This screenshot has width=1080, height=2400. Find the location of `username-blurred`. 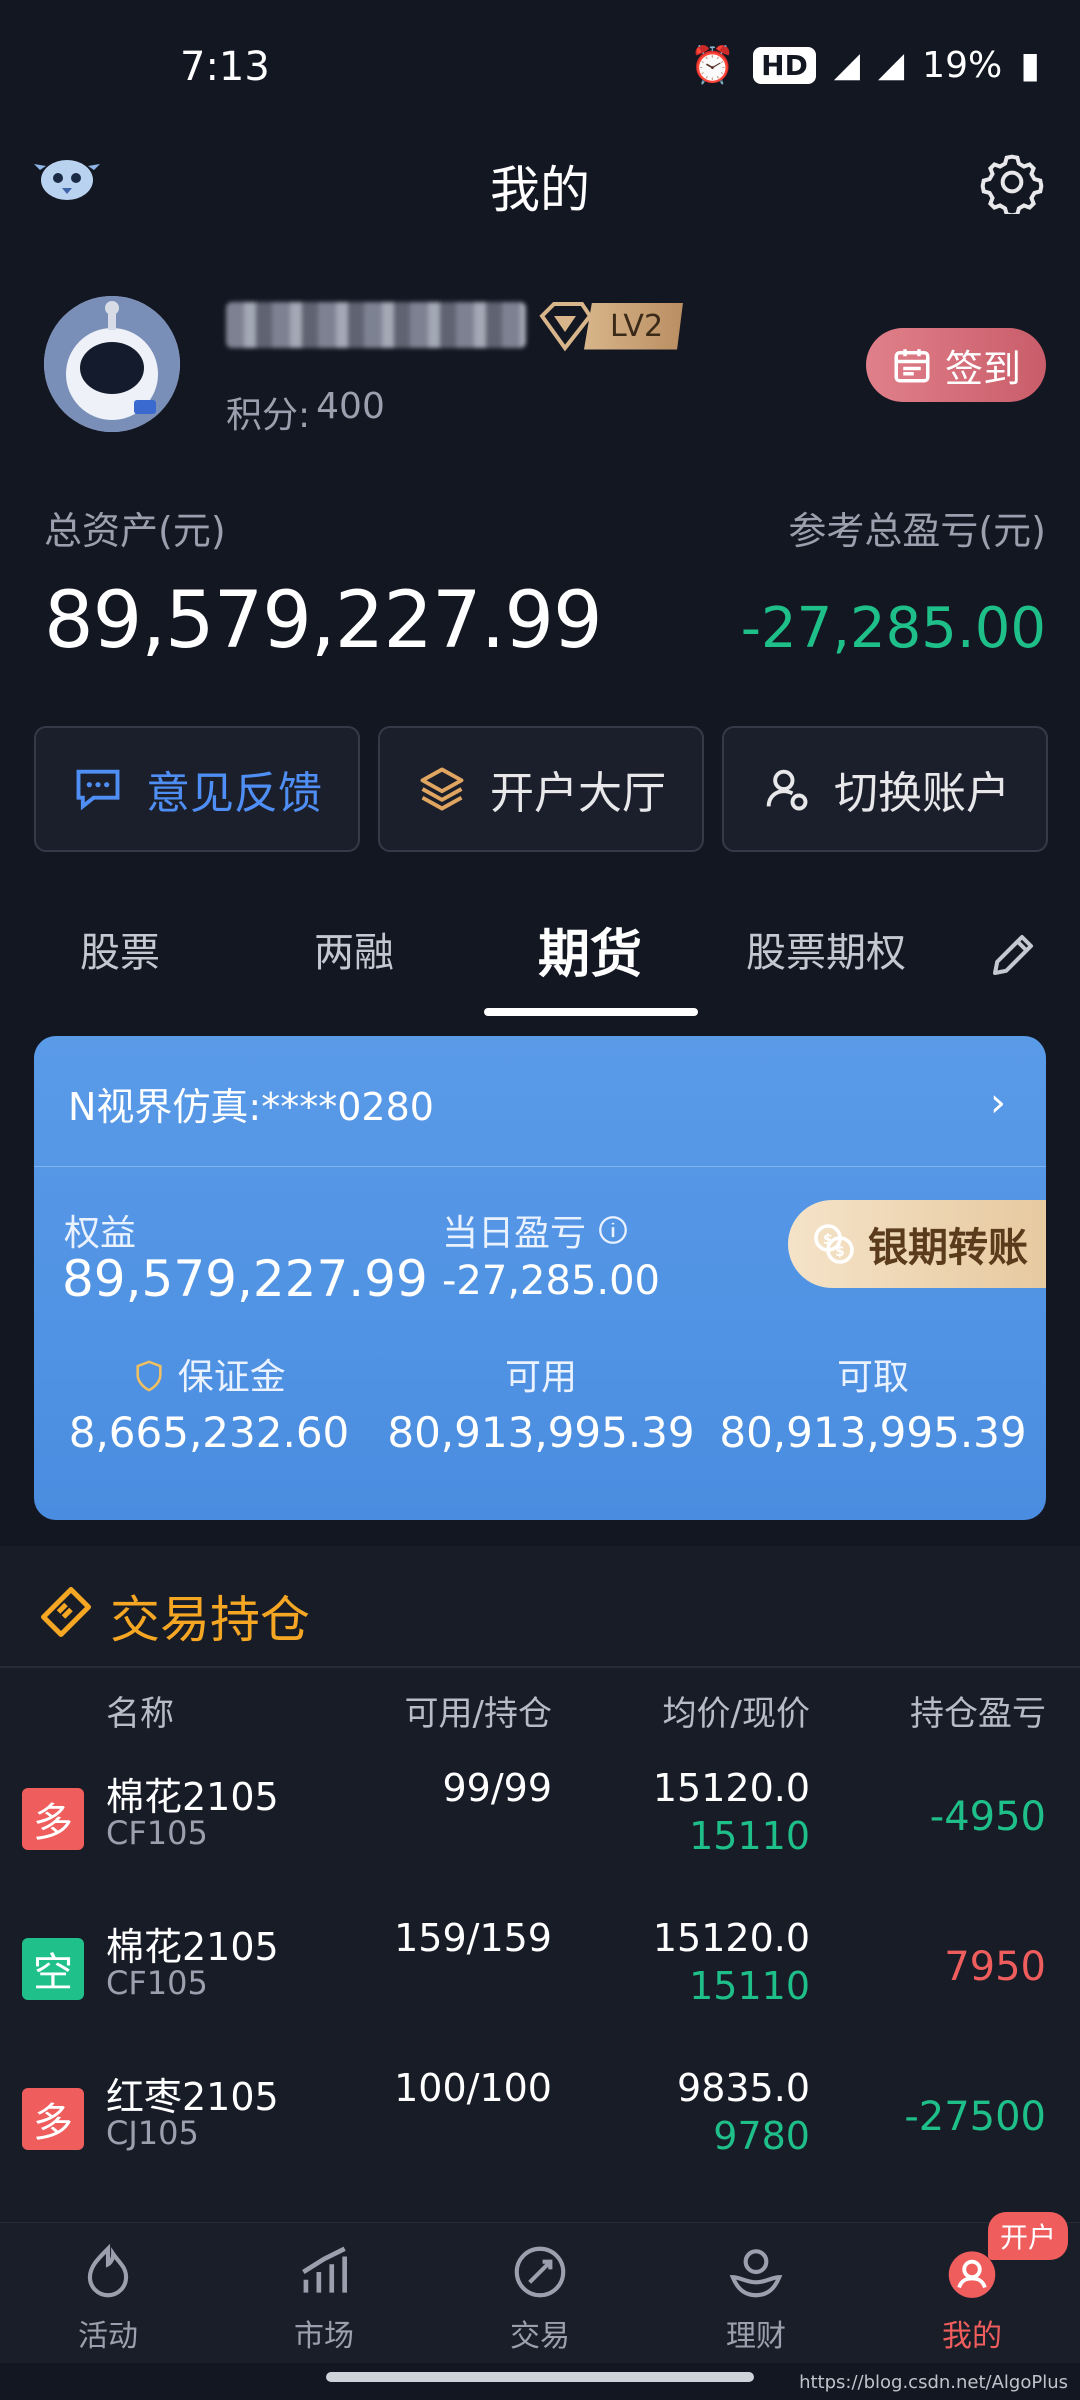

username-blurred is located at coordinates (376, 325).